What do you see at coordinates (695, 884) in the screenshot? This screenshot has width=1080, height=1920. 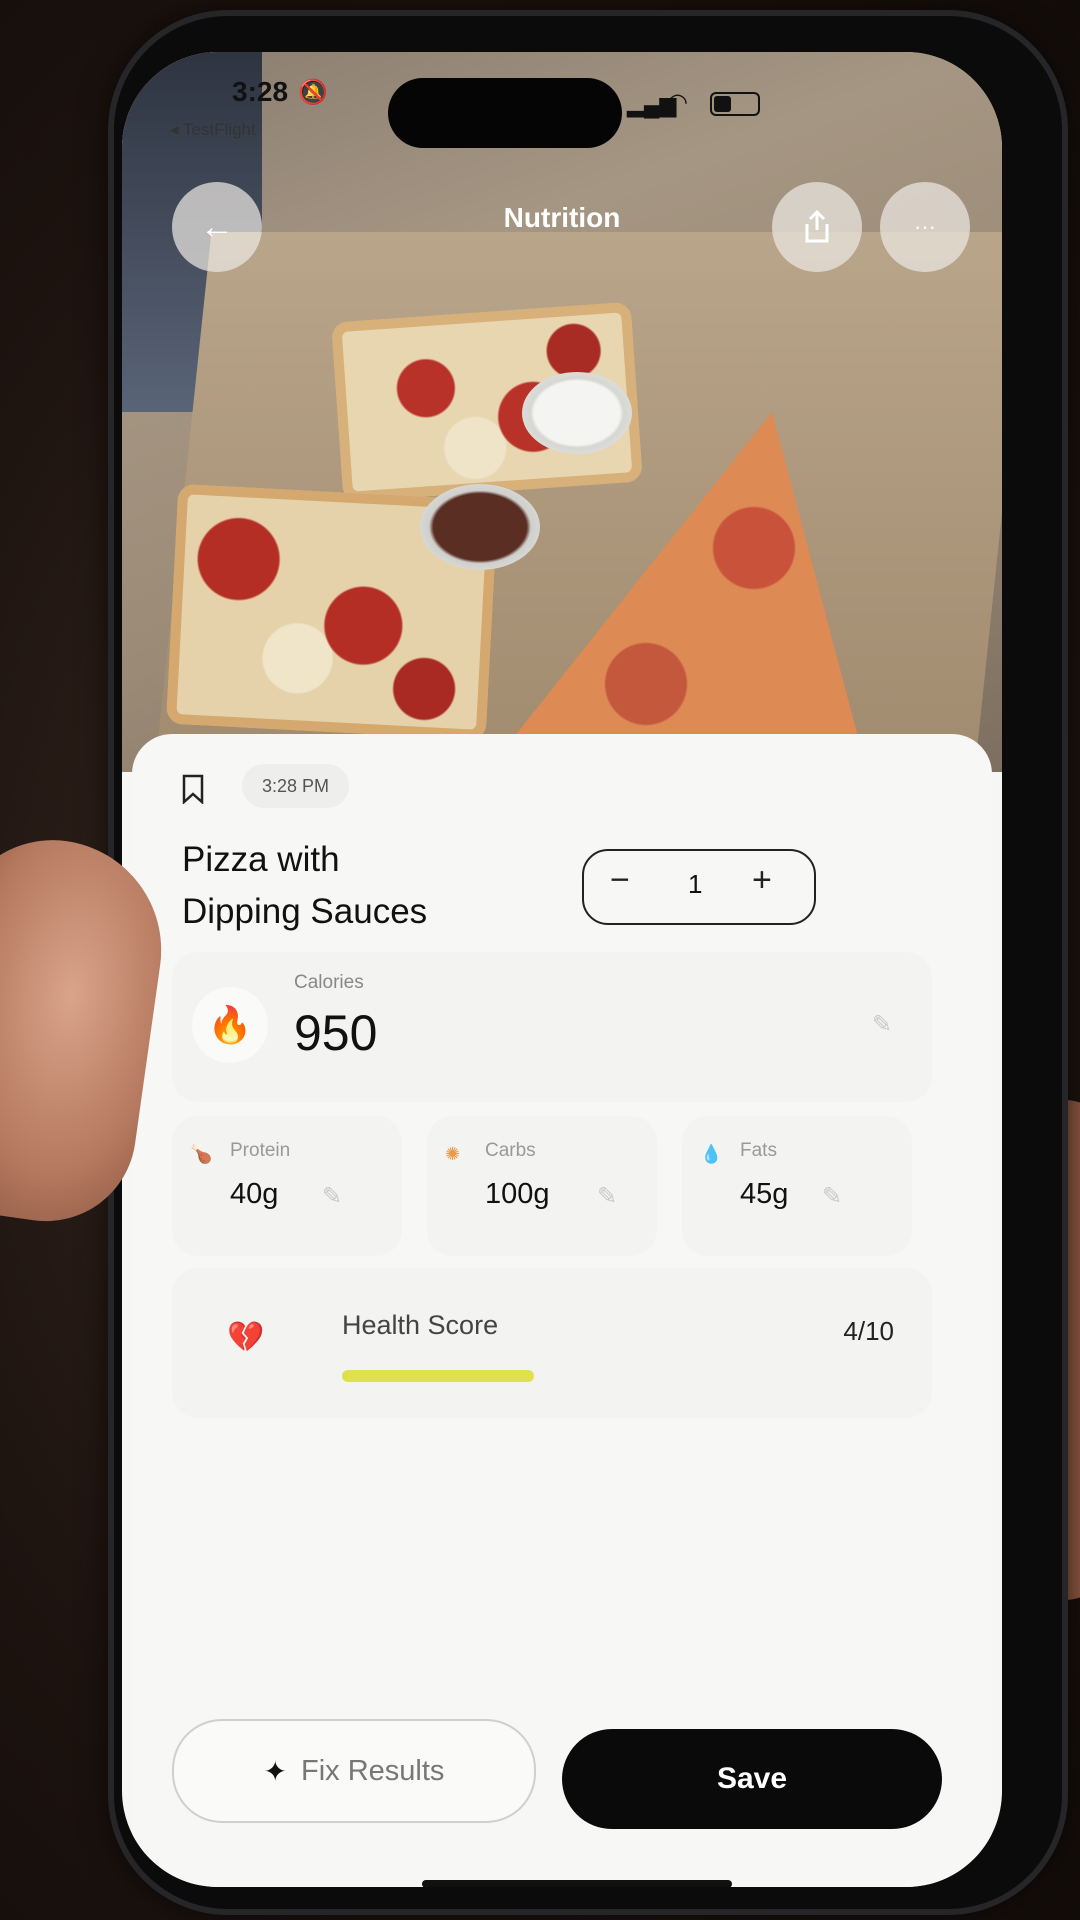 I see `quantity-value: 1` at bounding box center [695, 884].